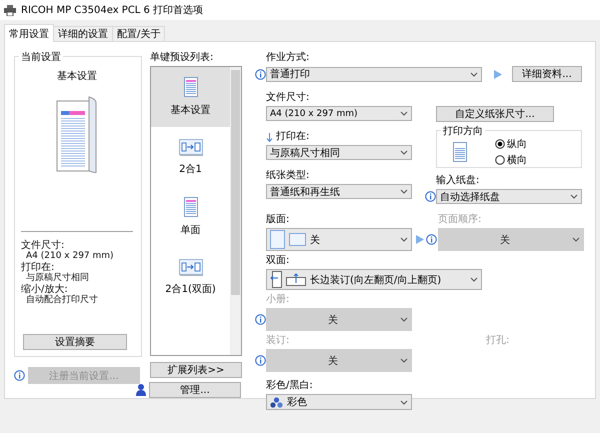  I want to click on summary-value: 自动配合打印尺寸, so click(62, 300).